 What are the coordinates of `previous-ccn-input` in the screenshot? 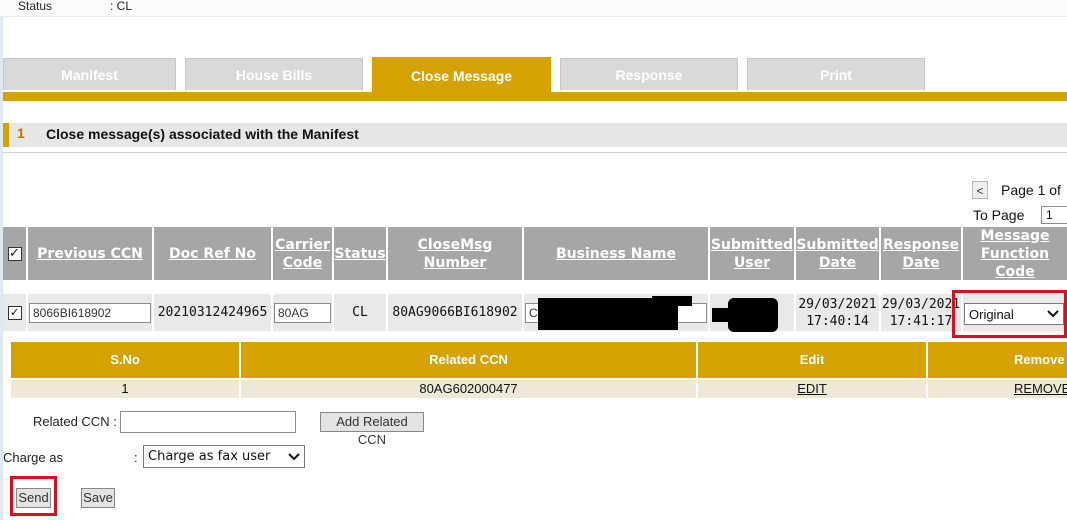 It's located at (90, 312).